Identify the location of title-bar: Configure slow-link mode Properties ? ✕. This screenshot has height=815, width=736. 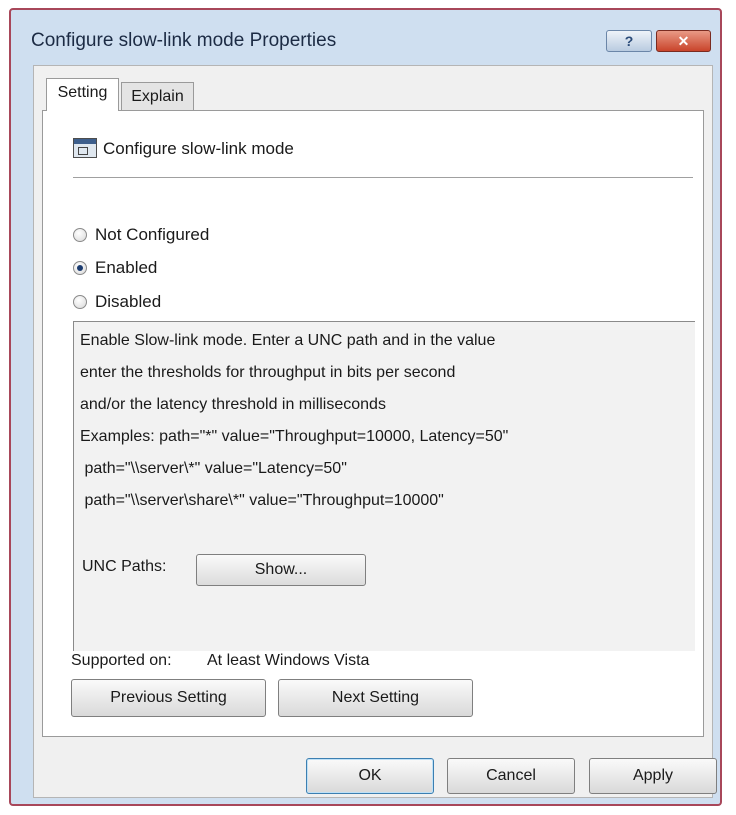
(365, 37).